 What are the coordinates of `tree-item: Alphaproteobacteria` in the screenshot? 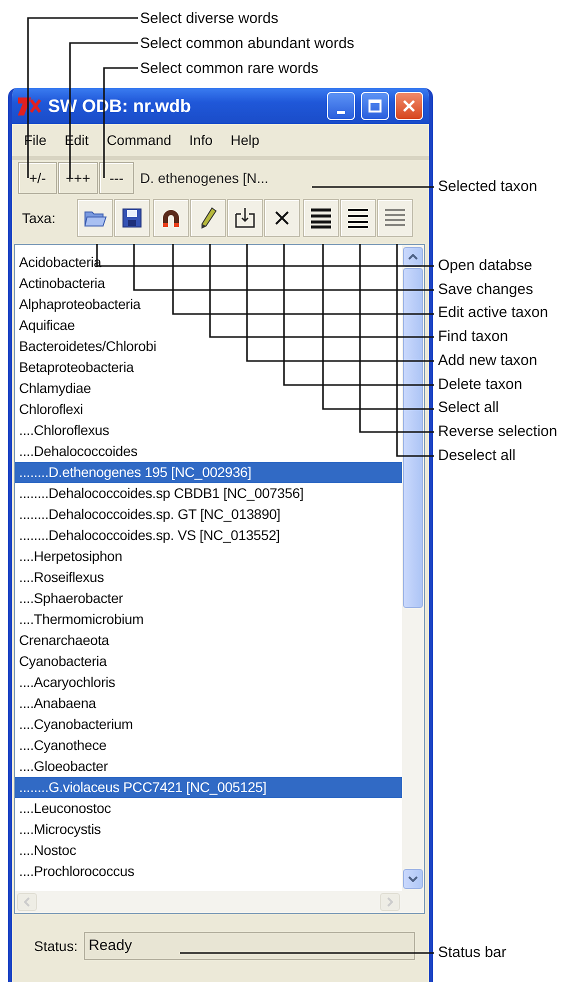 It's located at (208, 304).